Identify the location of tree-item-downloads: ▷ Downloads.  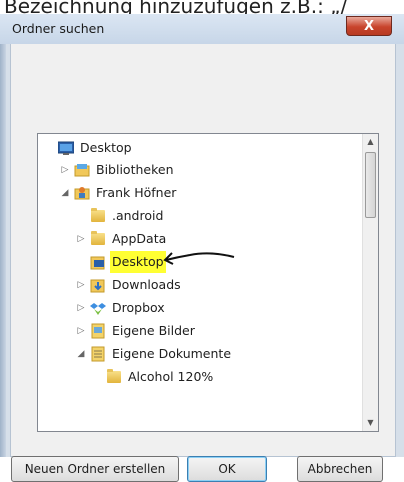
(218, 285).